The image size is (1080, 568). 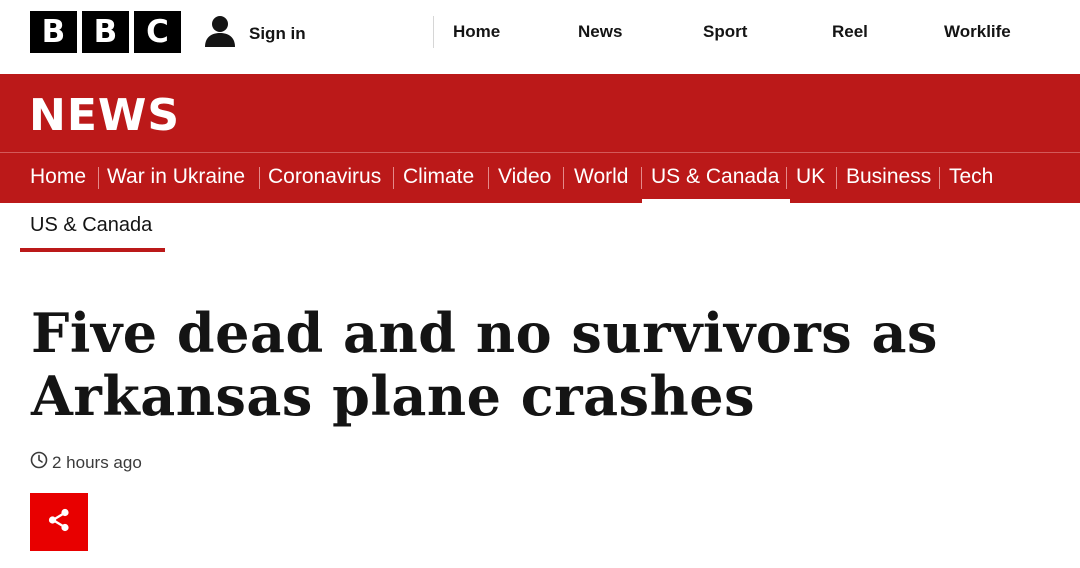 I want to click on sign-in-label: Sign in, so click(x=277, y=33).